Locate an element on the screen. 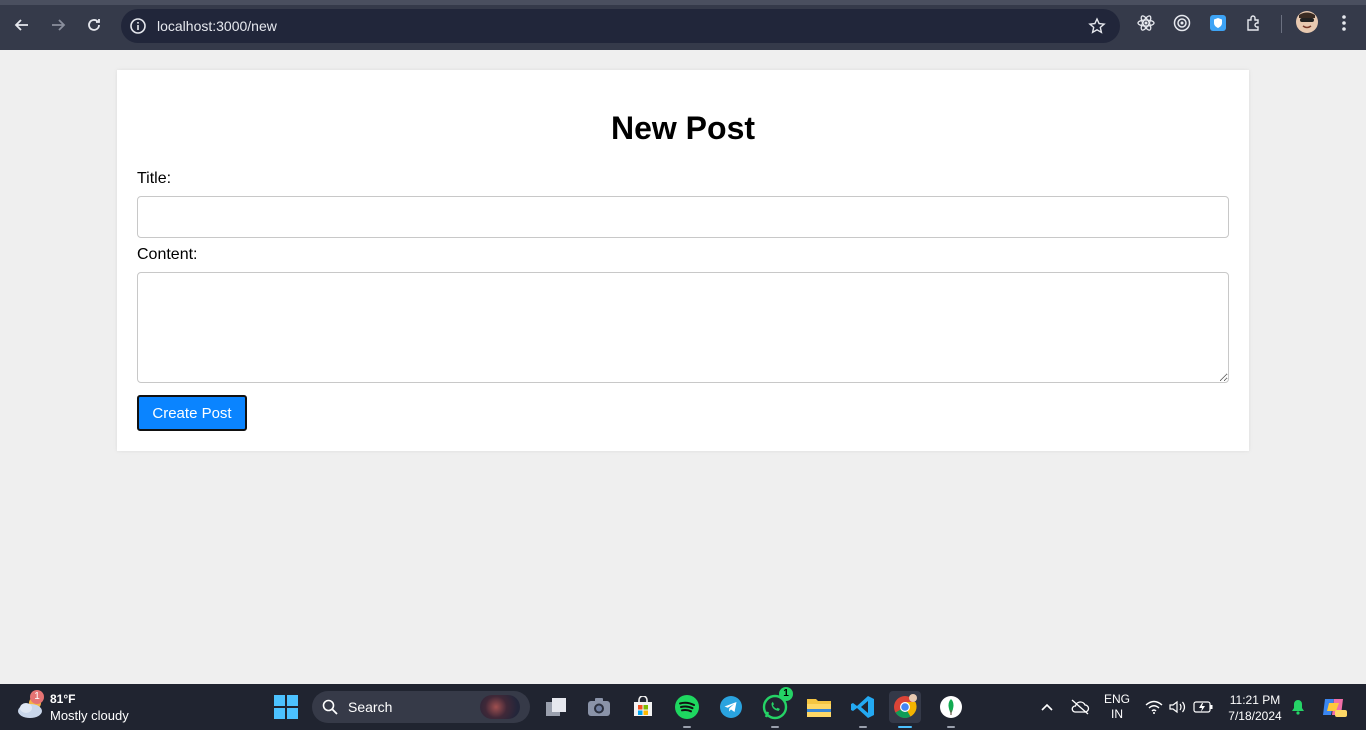 This screenshot has height=730, width=1366. search-highlight-image is located at coordinates (500, 707).